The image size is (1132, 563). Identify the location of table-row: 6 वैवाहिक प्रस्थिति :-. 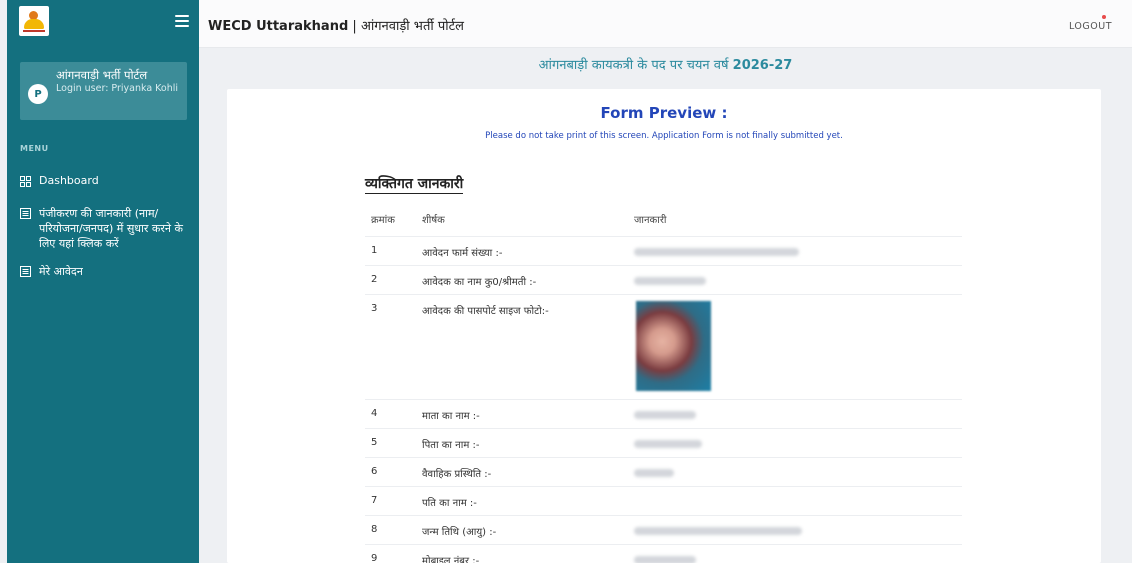
(663, 471).